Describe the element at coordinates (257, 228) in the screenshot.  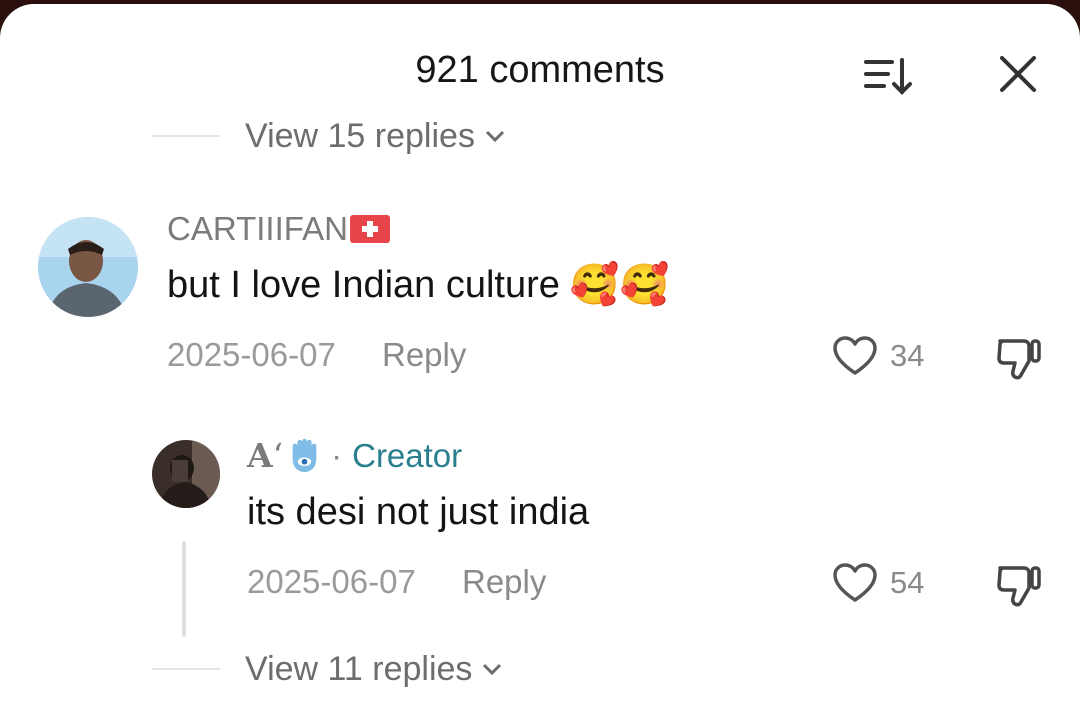
I see `username-text: CARTIIIFAN` at that location.